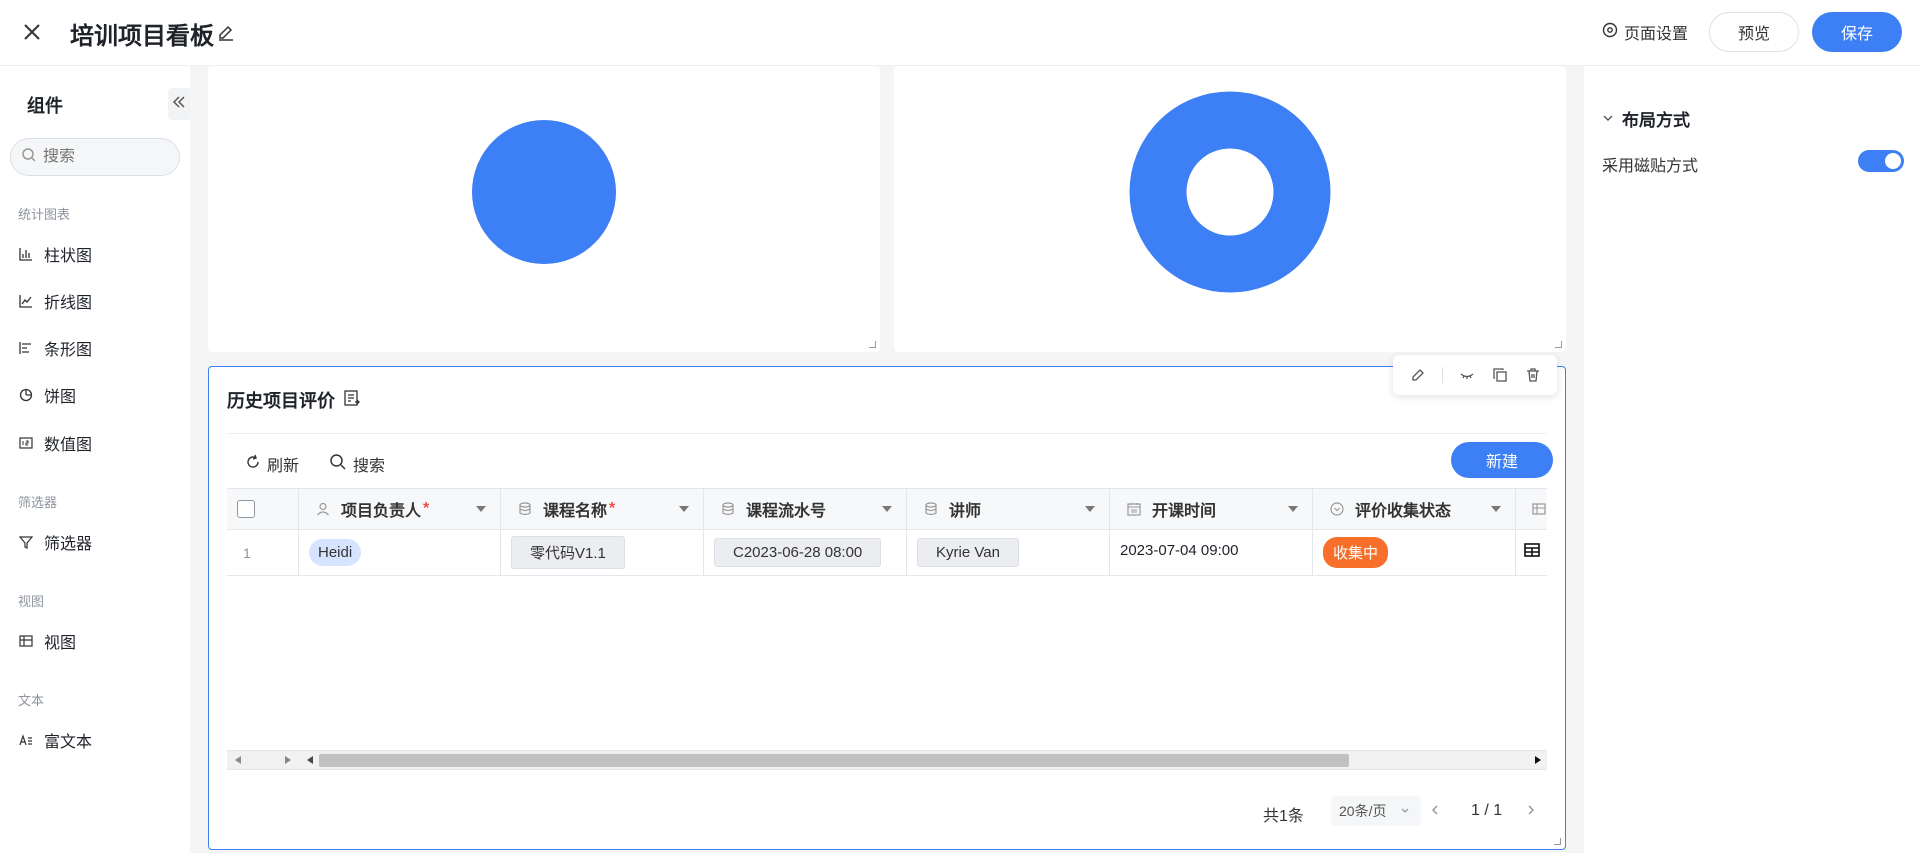 This screenshot has width=1920, height=853. I want to click on card-floating-toolbar, so click(1475, 375).